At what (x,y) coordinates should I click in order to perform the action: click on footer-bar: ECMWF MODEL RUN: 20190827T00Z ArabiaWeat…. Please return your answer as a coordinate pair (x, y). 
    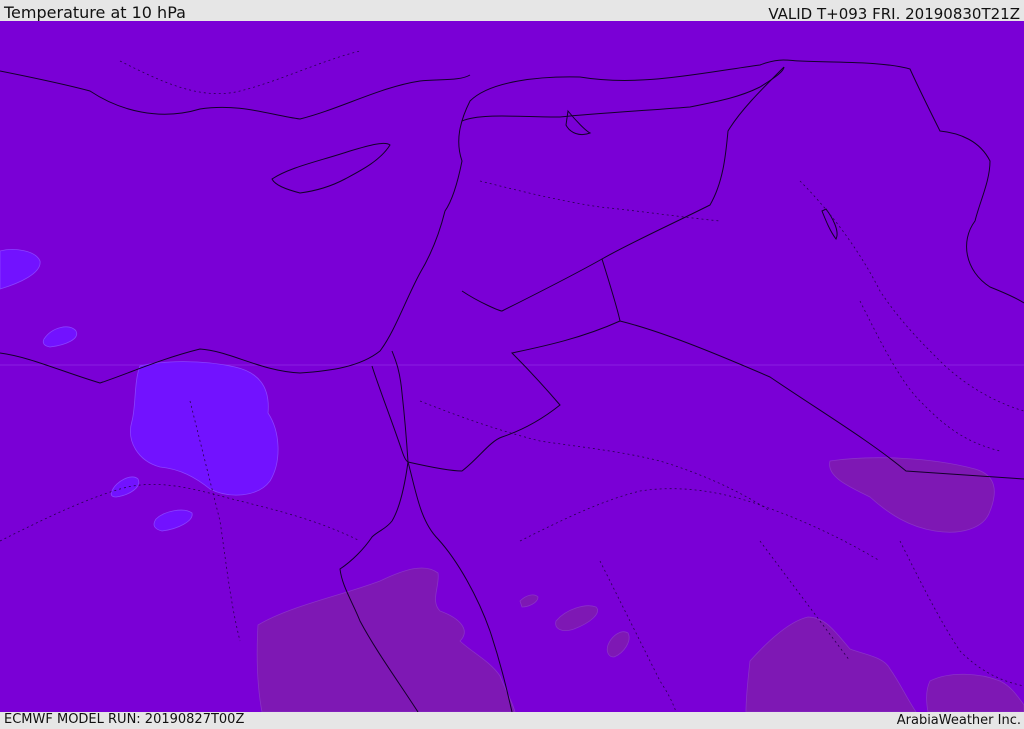
    Looking at the image, I should click on (512, 720).